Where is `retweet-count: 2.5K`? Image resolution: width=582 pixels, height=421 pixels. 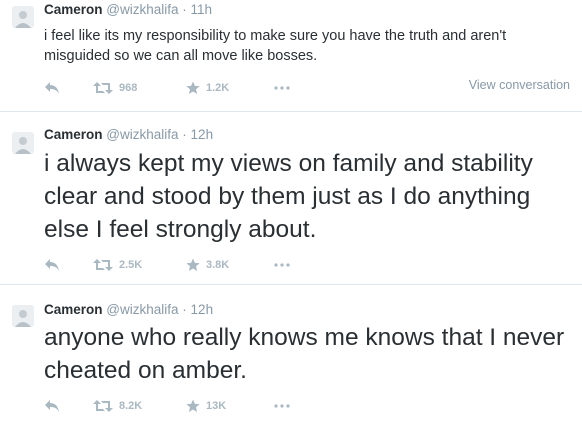
retweet-count: 2.5K is located at coordinates (131, 265).